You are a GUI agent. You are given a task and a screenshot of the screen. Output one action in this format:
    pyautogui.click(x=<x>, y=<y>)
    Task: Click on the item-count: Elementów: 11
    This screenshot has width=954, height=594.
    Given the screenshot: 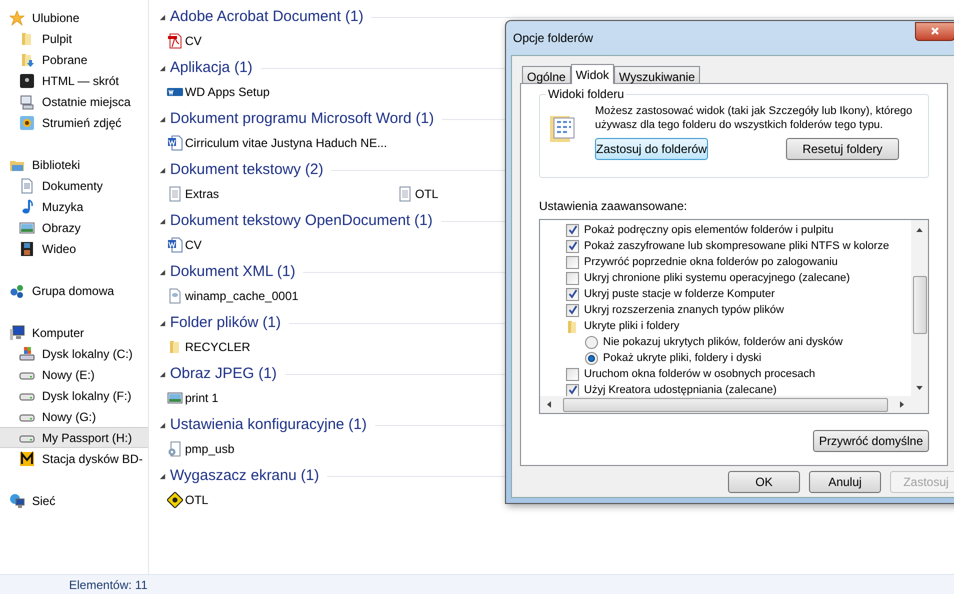 What is the action you would take?
    pyautogui.click(x=108, y=585)
    